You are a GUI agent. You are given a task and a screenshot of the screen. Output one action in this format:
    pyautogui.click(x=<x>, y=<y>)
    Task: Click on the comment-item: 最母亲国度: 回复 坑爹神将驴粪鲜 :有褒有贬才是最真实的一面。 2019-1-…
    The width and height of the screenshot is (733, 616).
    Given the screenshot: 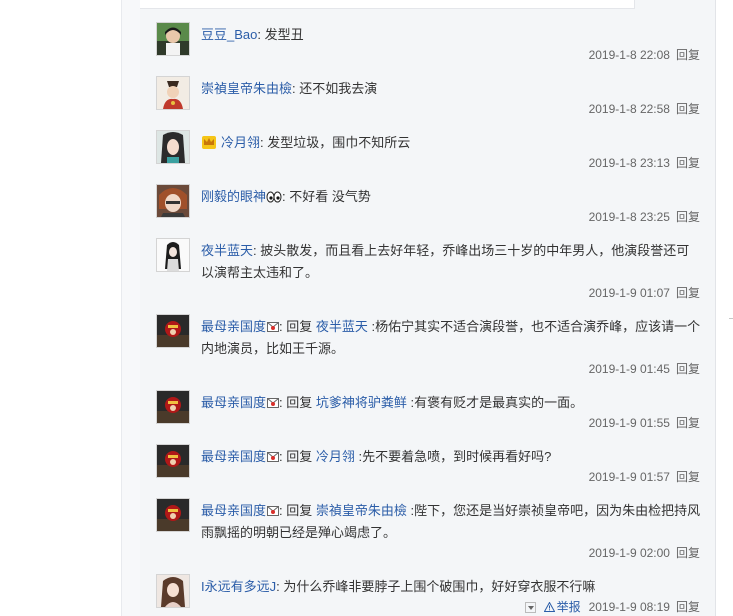 What is the action you would take?
    pyautogui.click(x=430, y=416)
    